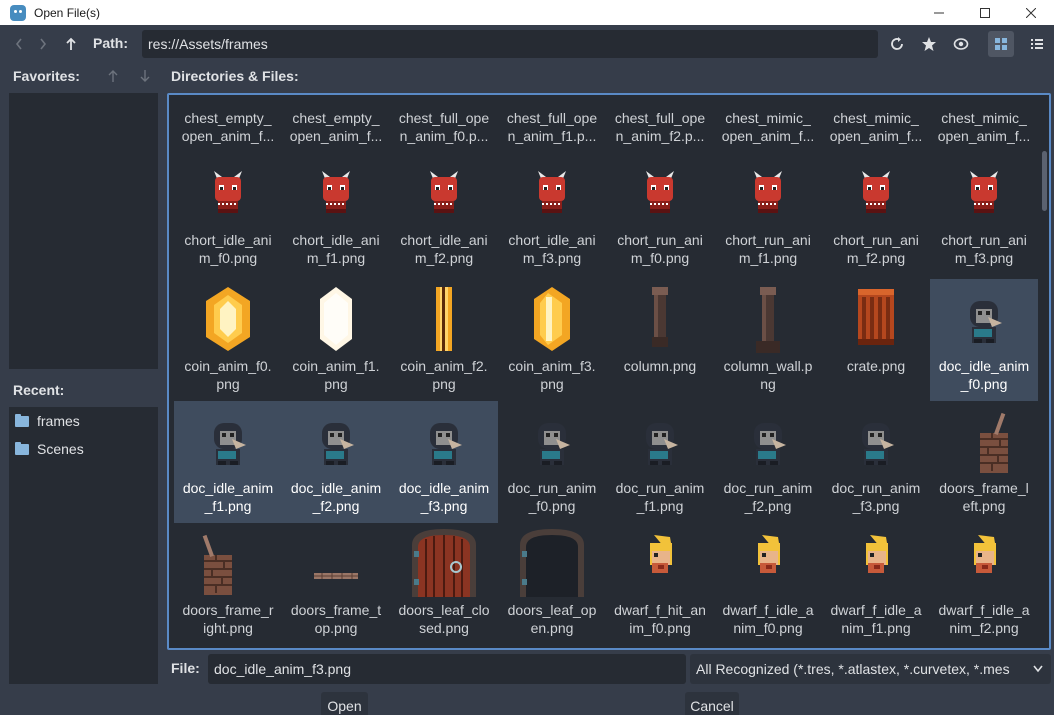 The image size is (1054, 715). Describe the element at coordinates (712, 703) in the screenshot. I see `cancel-button: Cancel` at that location.